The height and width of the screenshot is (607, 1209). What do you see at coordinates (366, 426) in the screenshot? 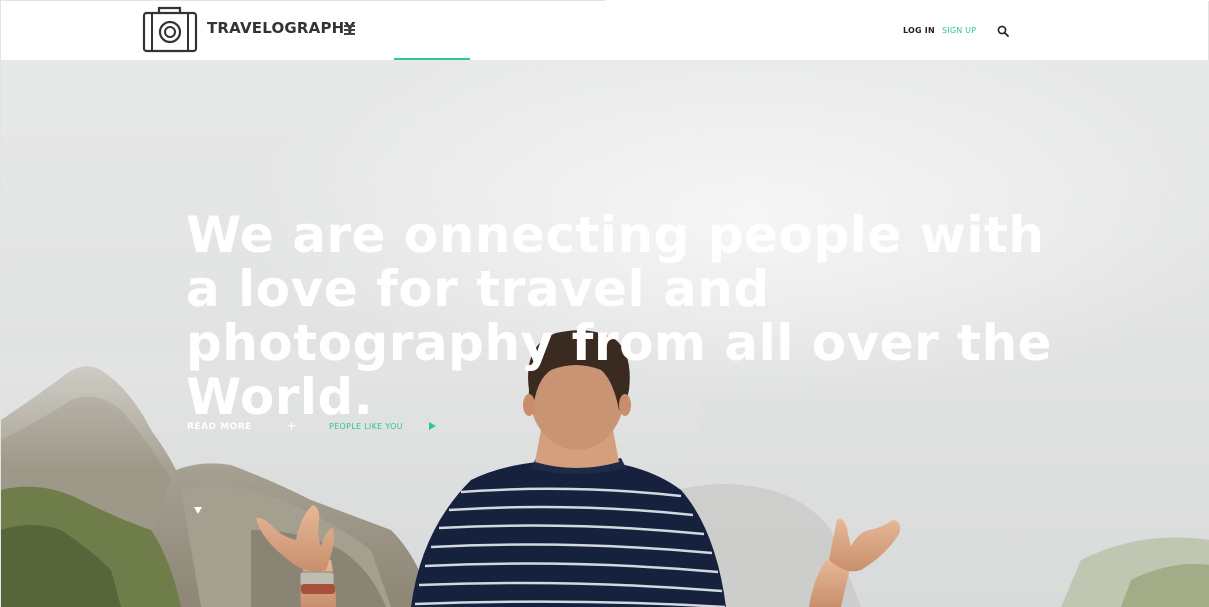
I see `people-like-you-link: PEOPLE LIKE YOU` at bounding box center [366, 426].